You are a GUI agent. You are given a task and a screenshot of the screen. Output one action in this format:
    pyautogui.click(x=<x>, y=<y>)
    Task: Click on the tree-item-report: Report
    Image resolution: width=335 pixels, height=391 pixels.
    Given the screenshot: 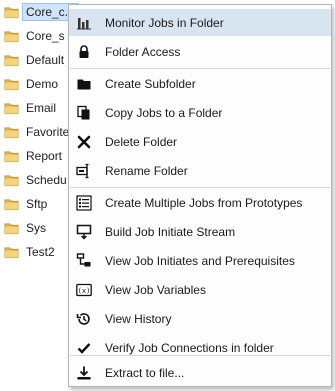 What is the action you would take?
    pyautogui.click(x=35, y=156)
    